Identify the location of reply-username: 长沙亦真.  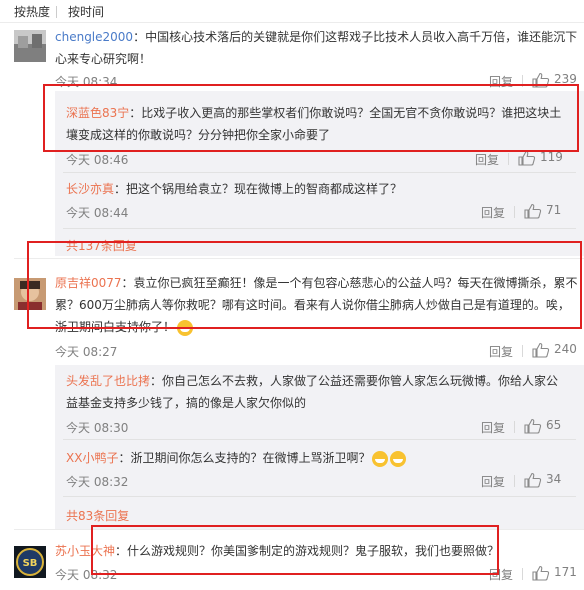
(90, 189).